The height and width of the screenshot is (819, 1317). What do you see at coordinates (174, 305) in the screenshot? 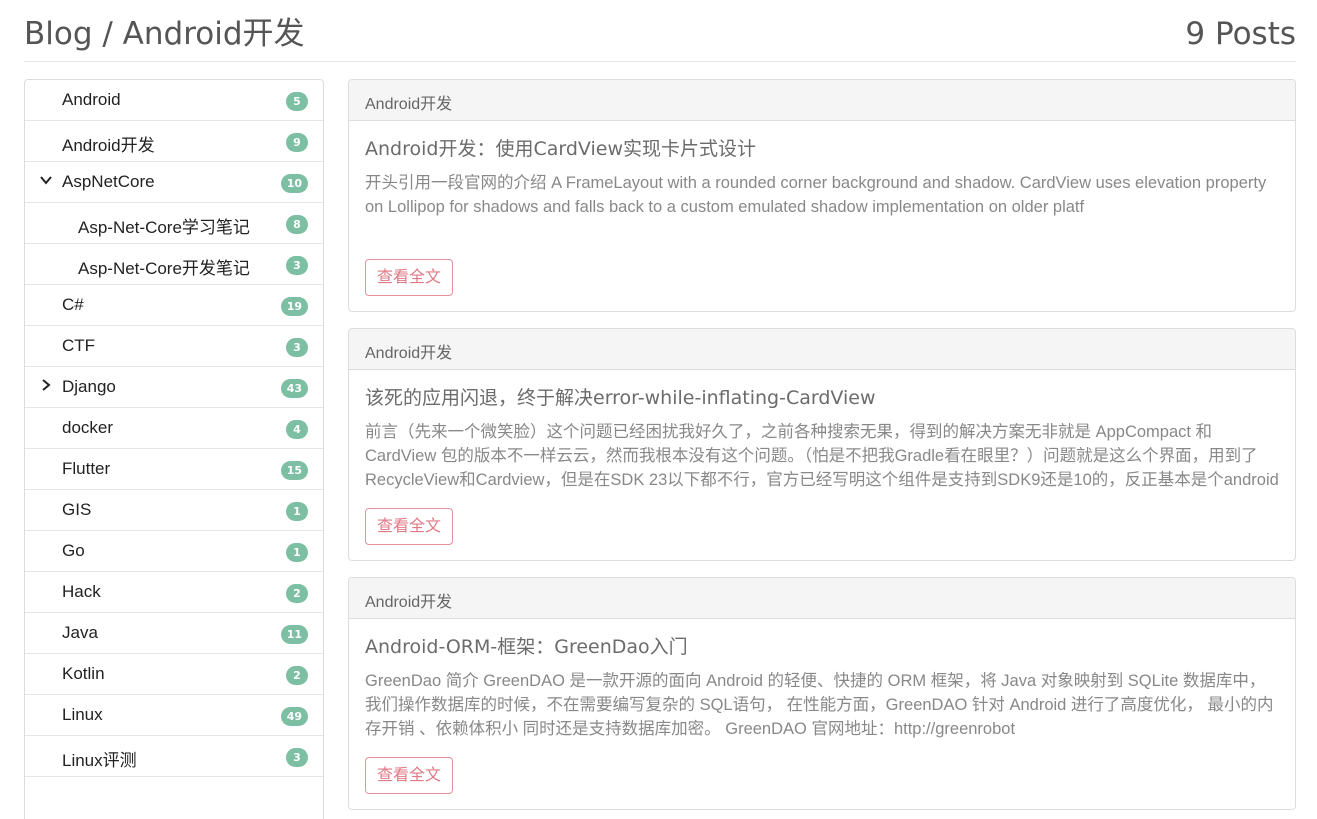
I see `sidebar-item: C# 19` at bounding box center [174, 305].